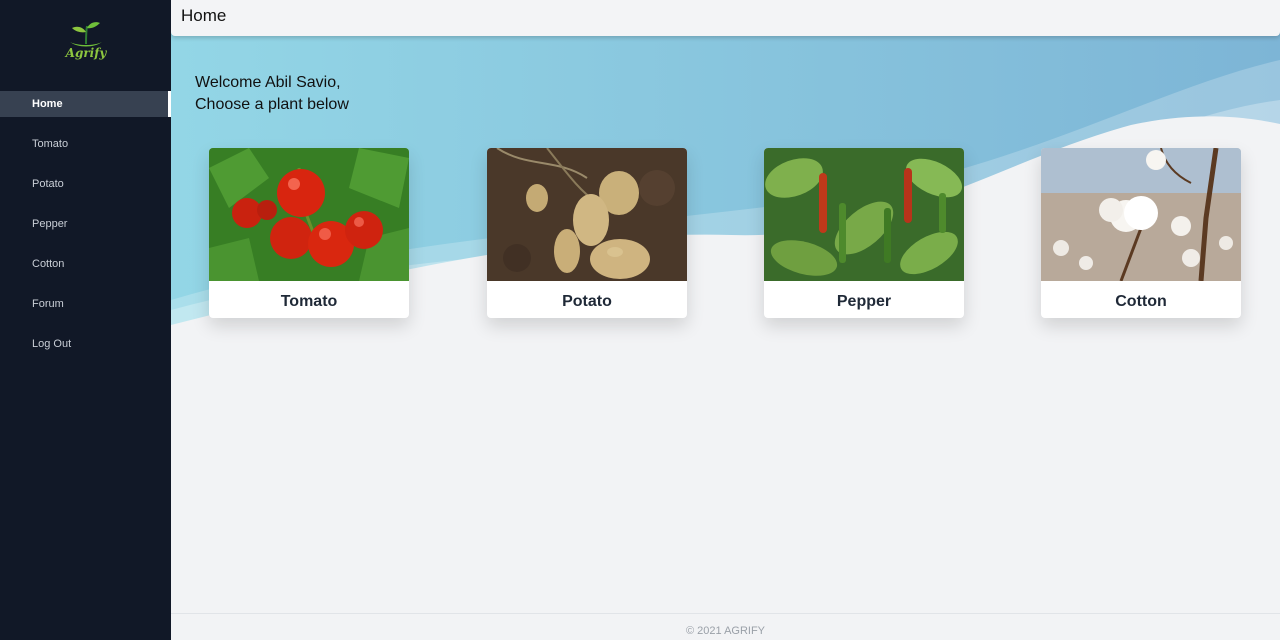  I want to click on card-label-tomato: Tomato, so click(309, 301).